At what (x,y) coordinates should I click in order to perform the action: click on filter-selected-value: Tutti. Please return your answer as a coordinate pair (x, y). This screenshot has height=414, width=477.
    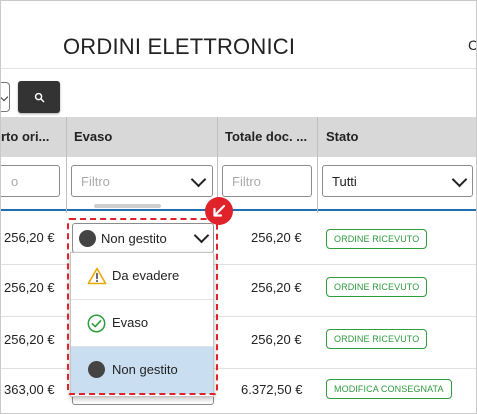
    Looking at the image, I should click on (344, 181).